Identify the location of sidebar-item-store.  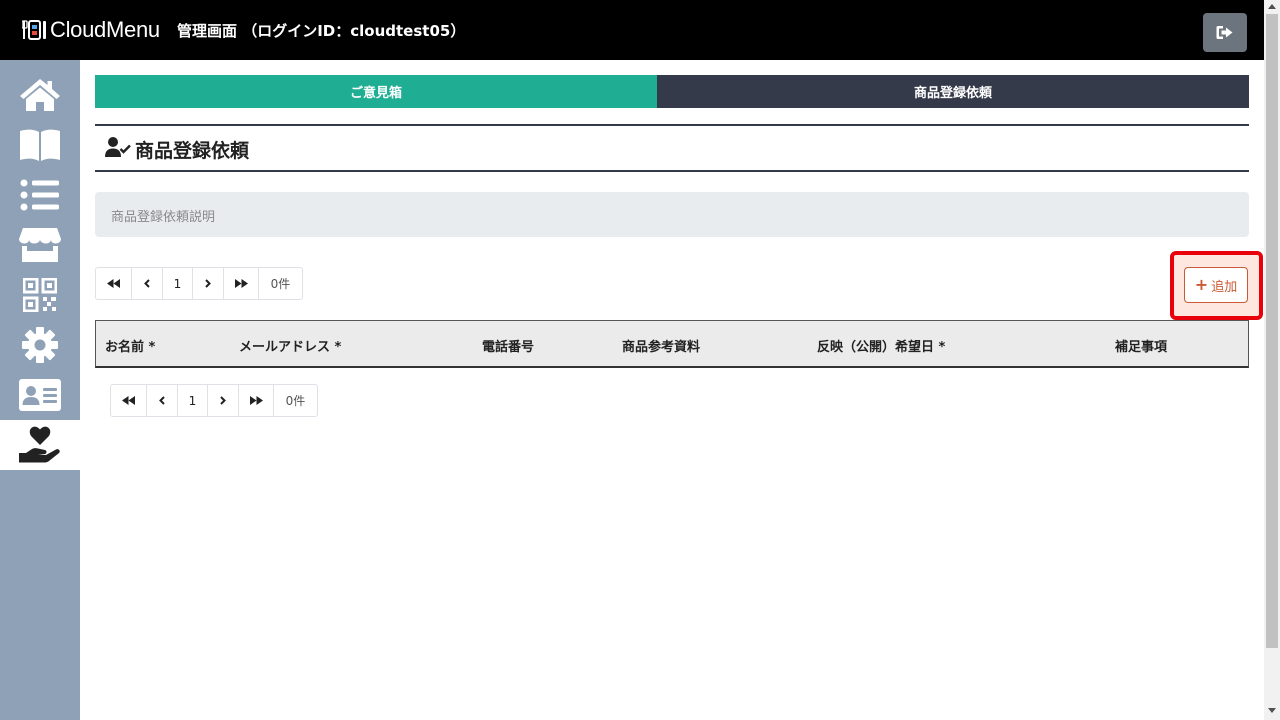
(40, 245).